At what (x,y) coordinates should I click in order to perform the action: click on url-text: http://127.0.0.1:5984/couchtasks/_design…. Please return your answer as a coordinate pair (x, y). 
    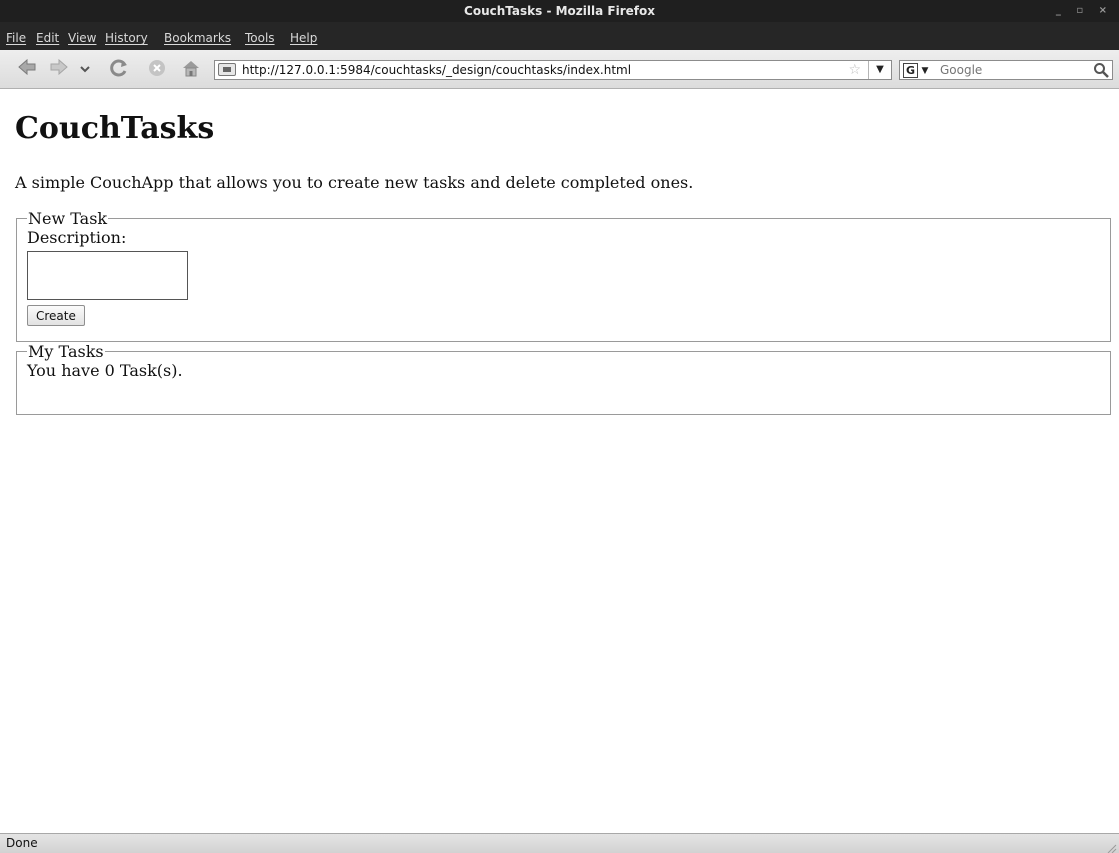
    Looking at the image, I should click on (436, 70).